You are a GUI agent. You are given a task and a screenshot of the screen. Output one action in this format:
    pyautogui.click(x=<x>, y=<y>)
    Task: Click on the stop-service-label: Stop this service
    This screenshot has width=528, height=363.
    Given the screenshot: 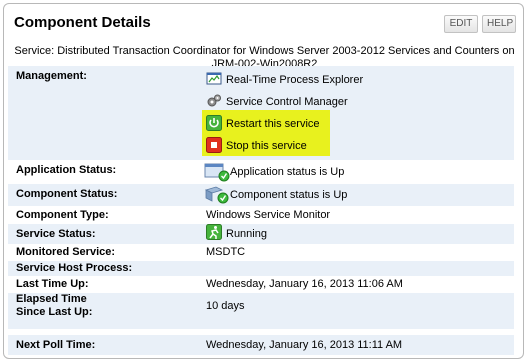 What is the action you would take?
    pyautogui.click(x=266, y=146)
    